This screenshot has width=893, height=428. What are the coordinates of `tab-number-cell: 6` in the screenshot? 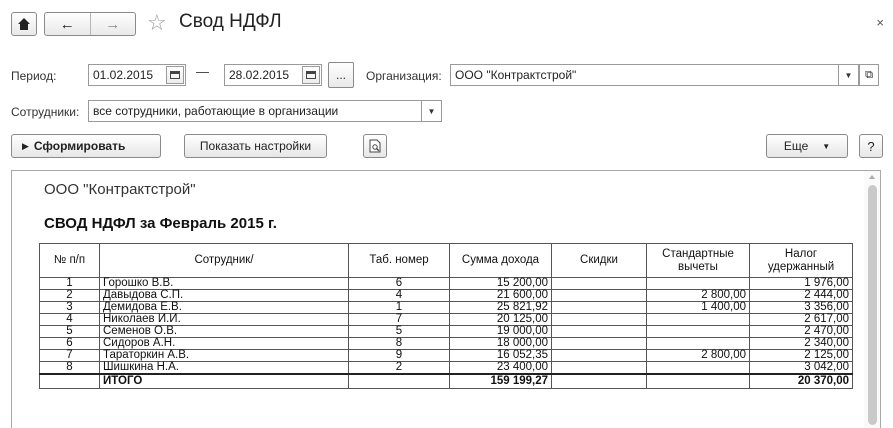 It's located at (399, 283).